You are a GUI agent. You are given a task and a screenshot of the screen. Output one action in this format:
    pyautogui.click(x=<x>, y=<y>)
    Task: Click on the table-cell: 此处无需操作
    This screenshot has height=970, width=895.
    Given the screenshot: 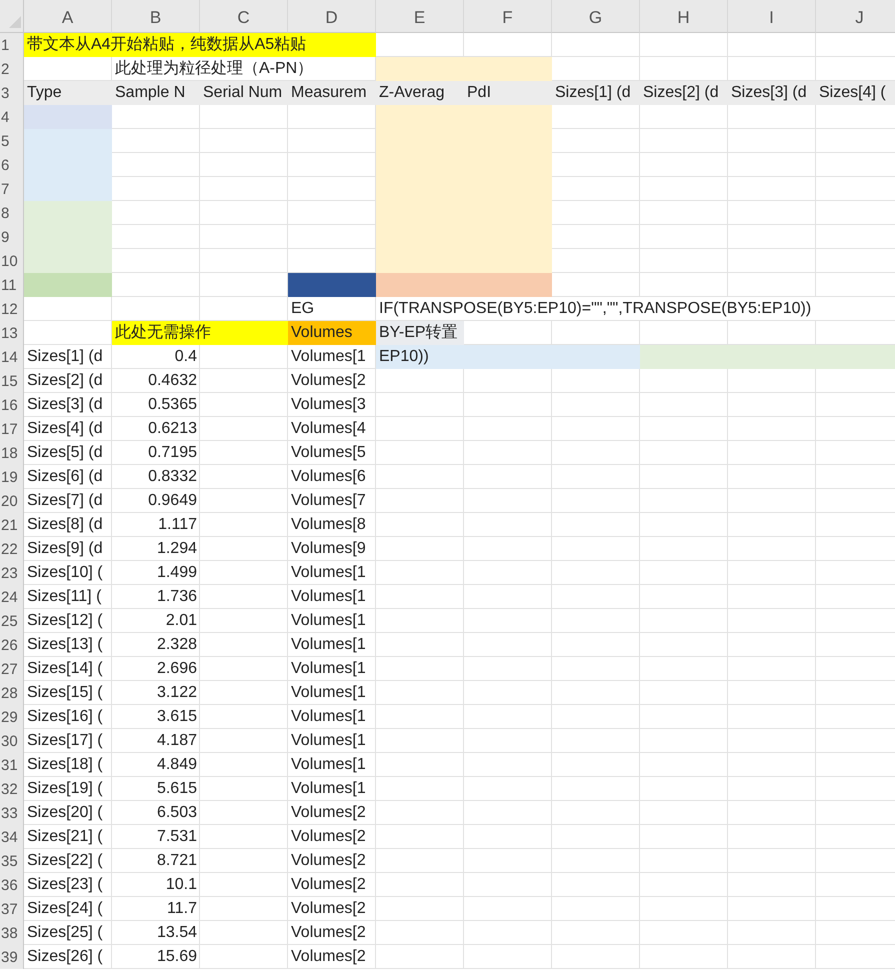 What is the action you would take?
    pyautogui.click(x=200, y=333)
    